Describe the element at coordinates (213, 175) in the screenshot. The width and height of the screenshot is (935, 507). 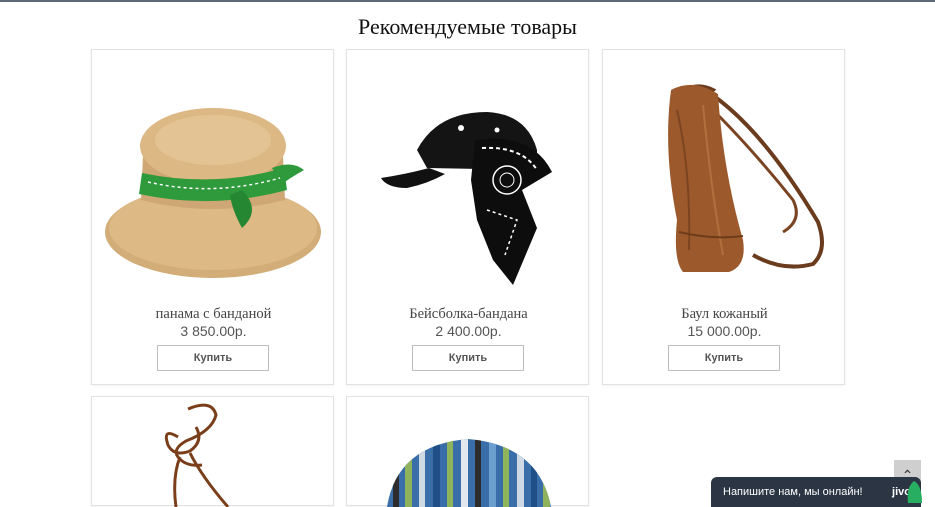
I see `product-image-panama` at that location.